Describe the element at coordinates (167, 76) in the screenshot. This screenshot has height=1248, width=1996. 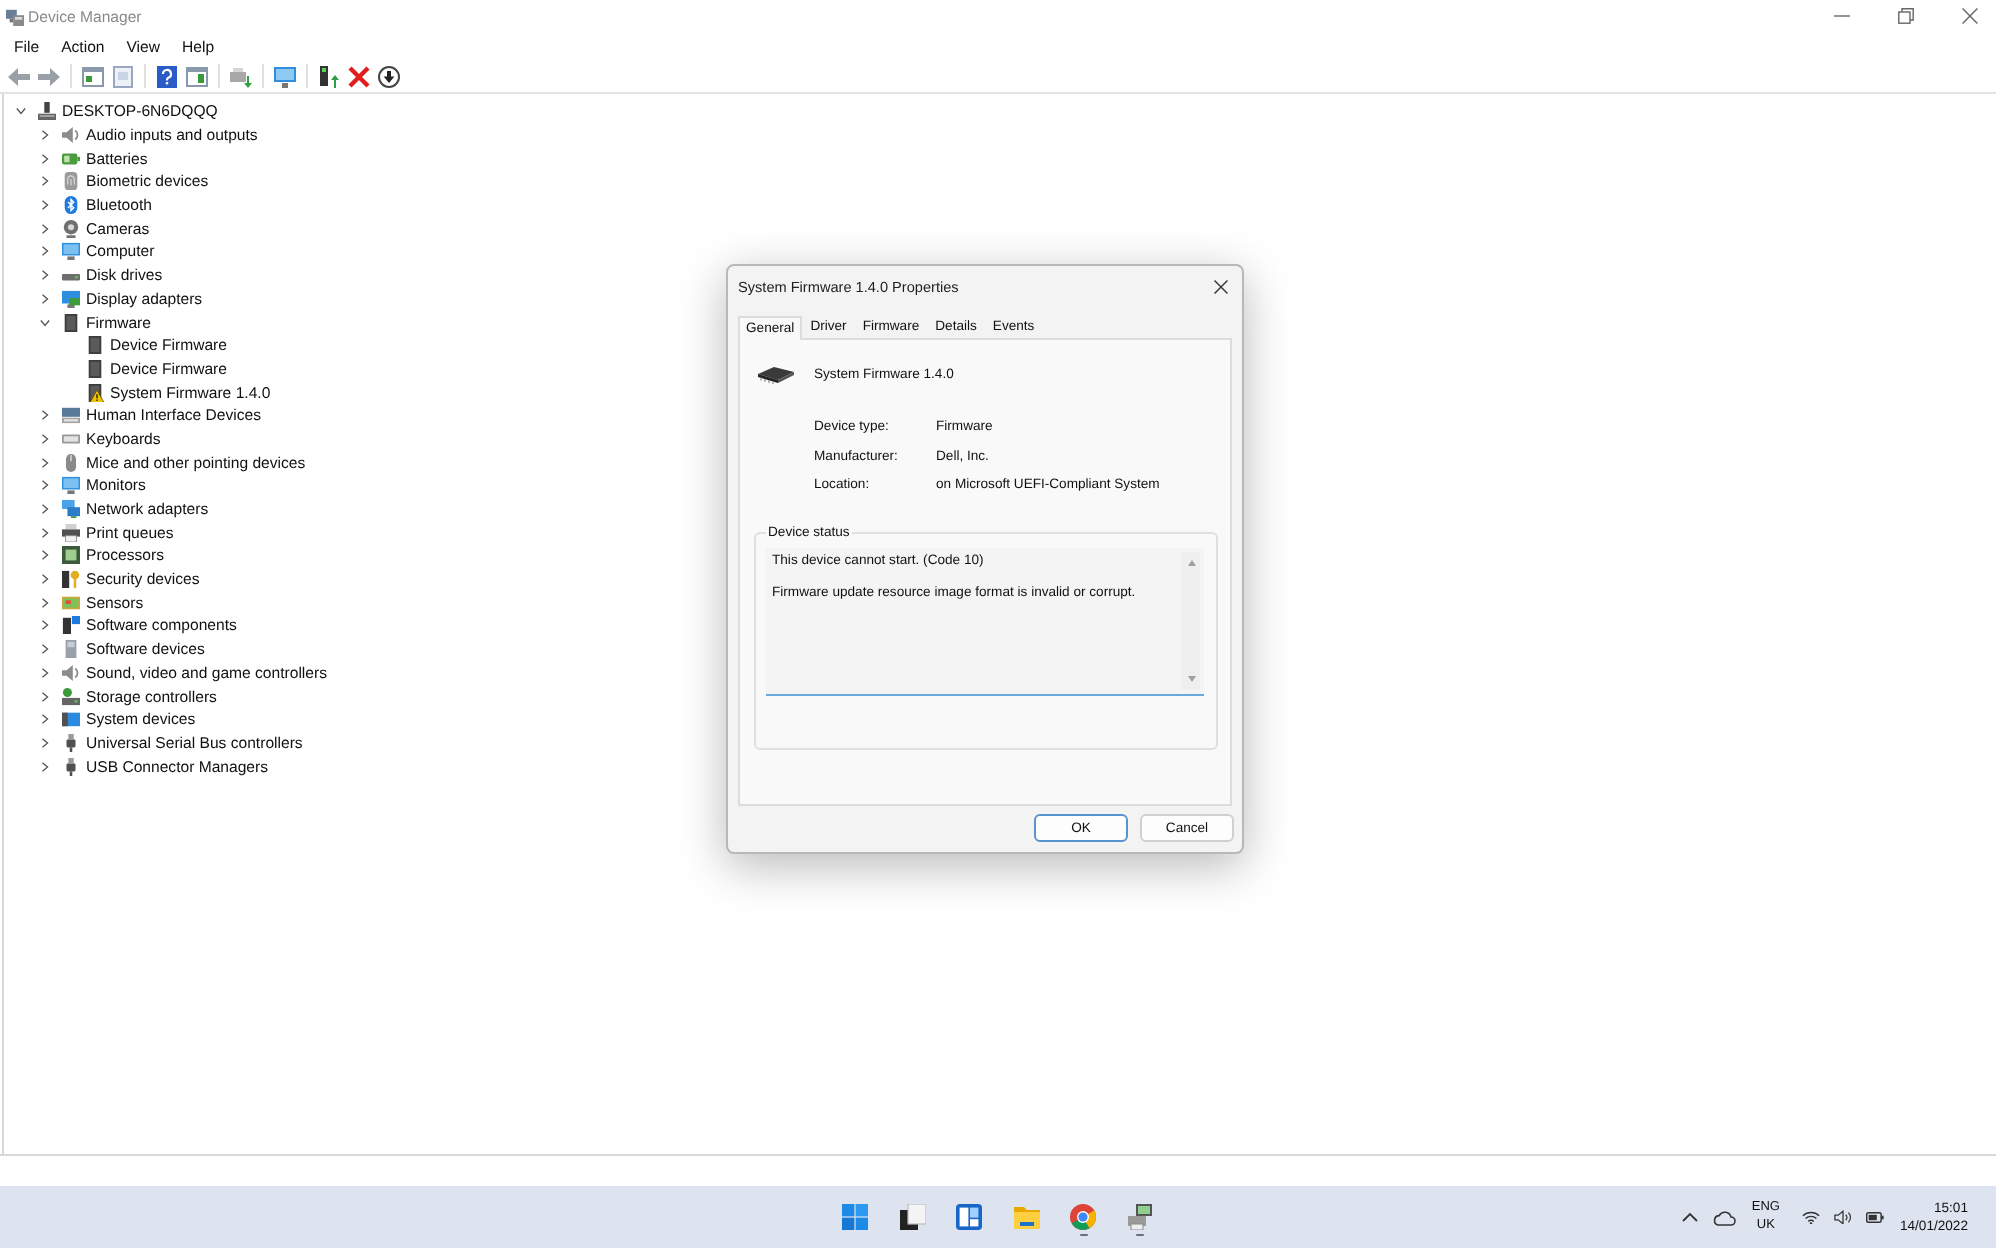
I see `help-icon` at that location.